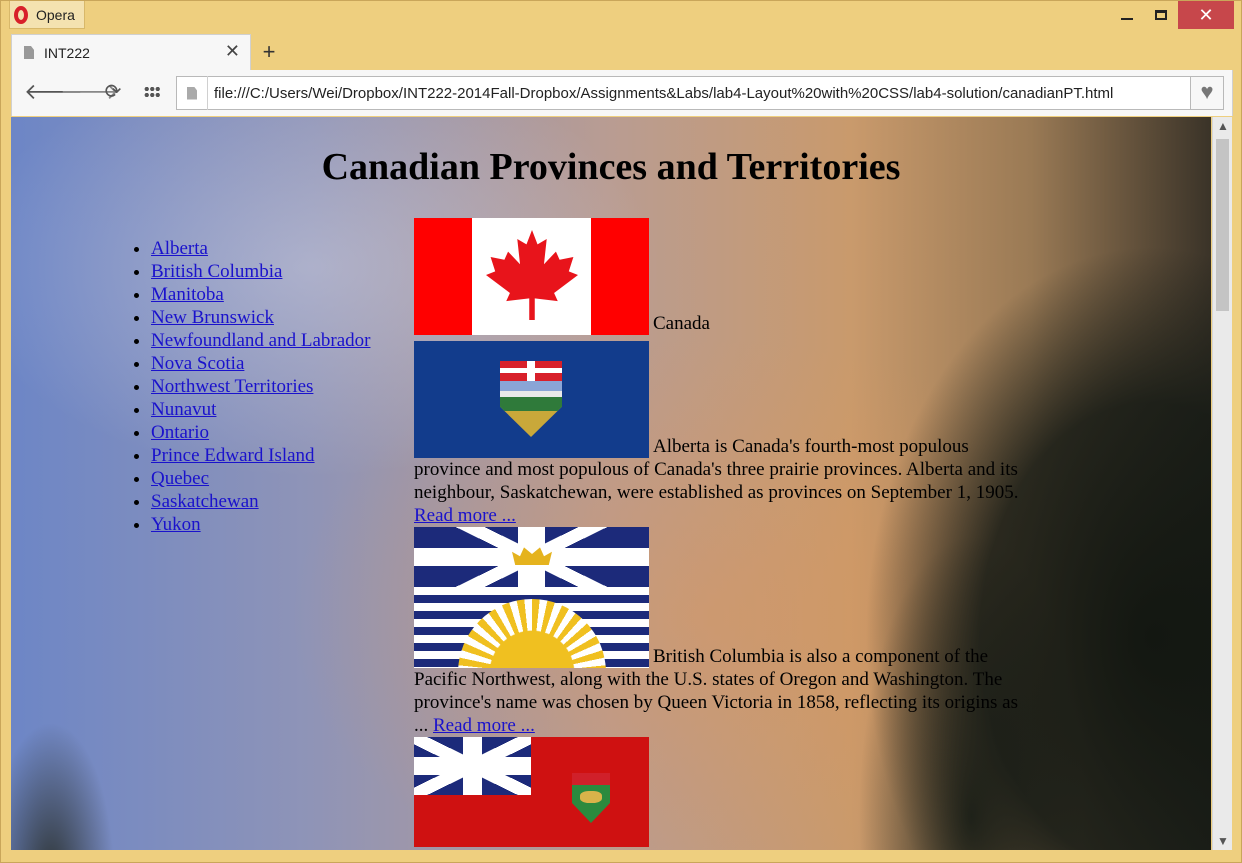 This screenshot has width=1242, height=863. What do you see at coordinates (176, 524) in the screenshot?
I see `province-link: Yukon` at bounding box center [176, 524].